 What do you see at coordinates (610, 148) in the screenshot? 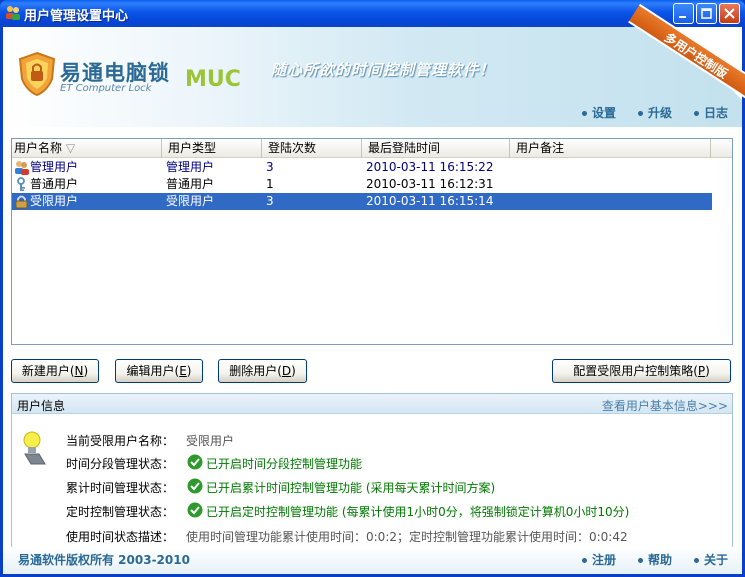
I see `column-header-note: 用户备注` at bounding box center [610, 148].